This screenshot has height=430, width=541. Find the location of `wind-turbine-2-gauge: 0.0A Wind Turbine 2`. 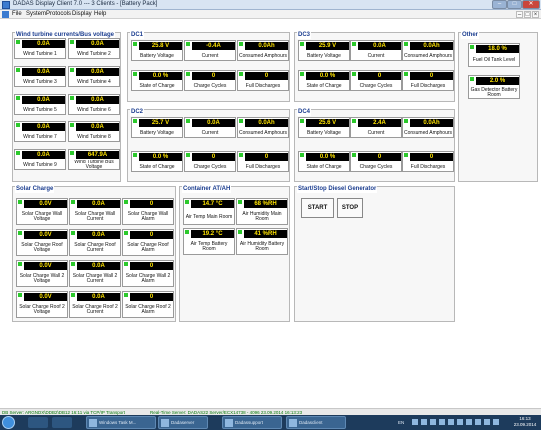

wind-turbine-2-gauge: 0.0A Wind Turbine 2 is located at coordinates (94, 48).